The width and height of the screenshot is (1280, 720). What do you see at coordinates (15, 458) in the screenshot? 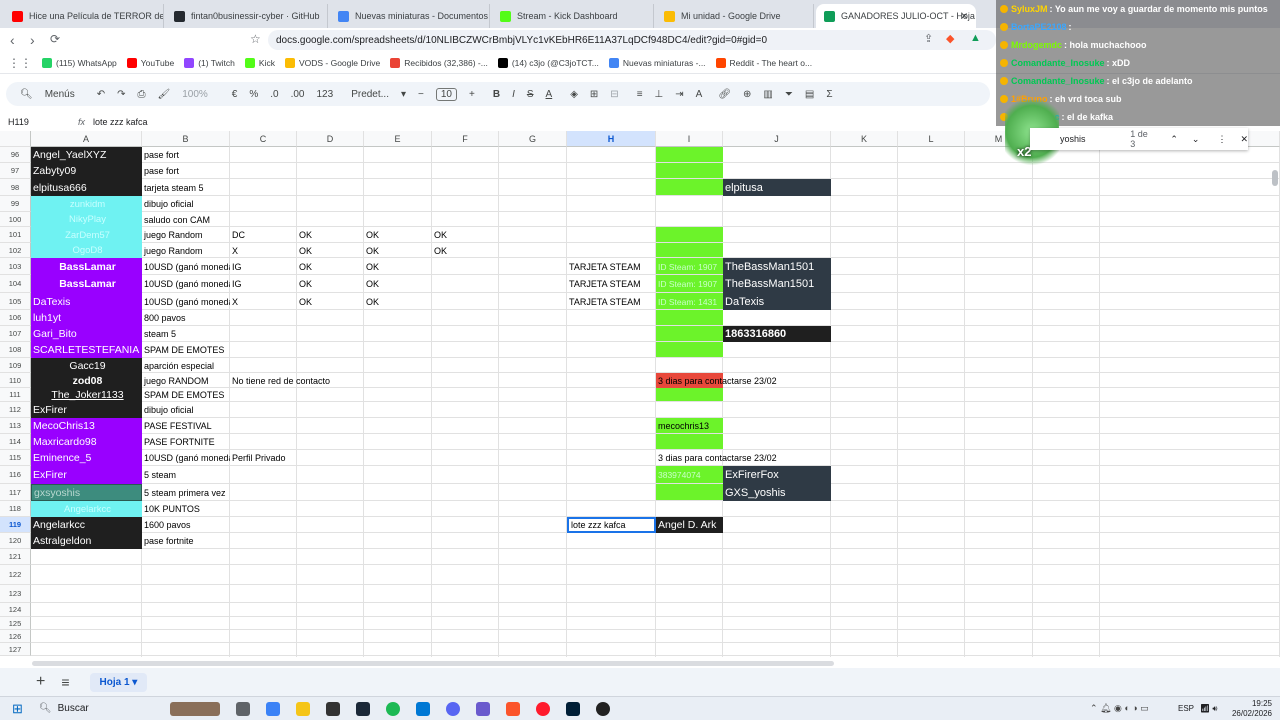
I see `row-header: 115` at bounding box center [15, 458].